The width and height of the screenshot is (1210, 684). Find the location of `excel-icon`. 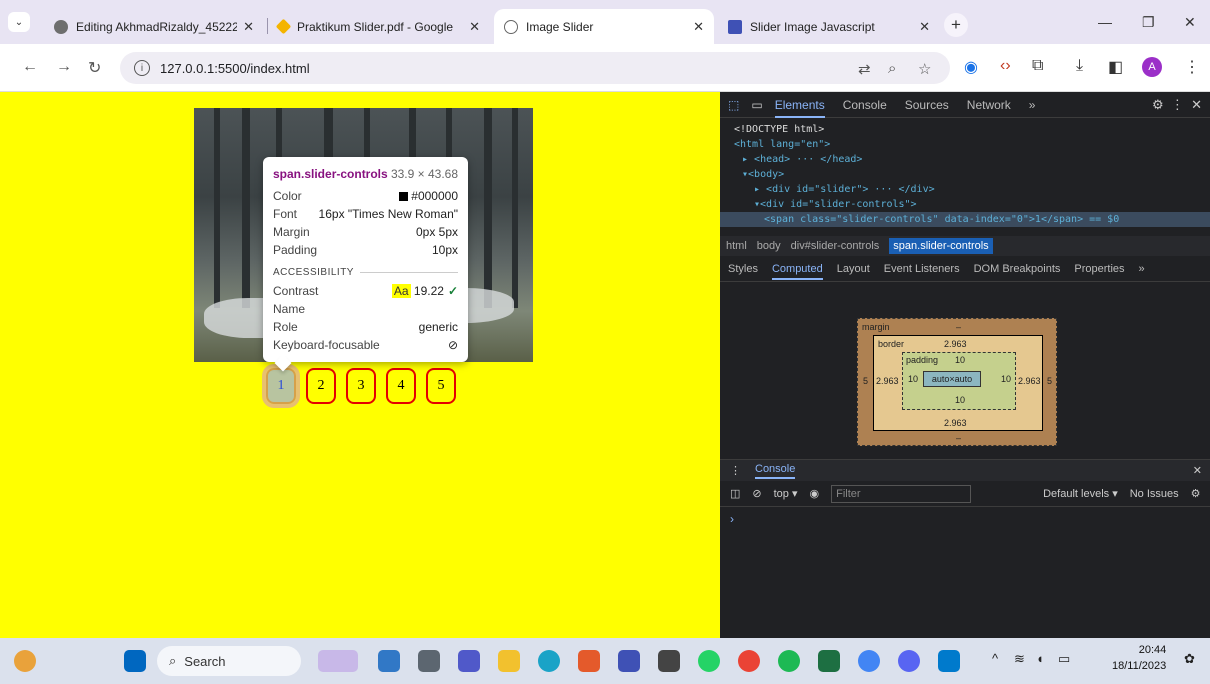

excel-icon is located at coordinates (829, 661).